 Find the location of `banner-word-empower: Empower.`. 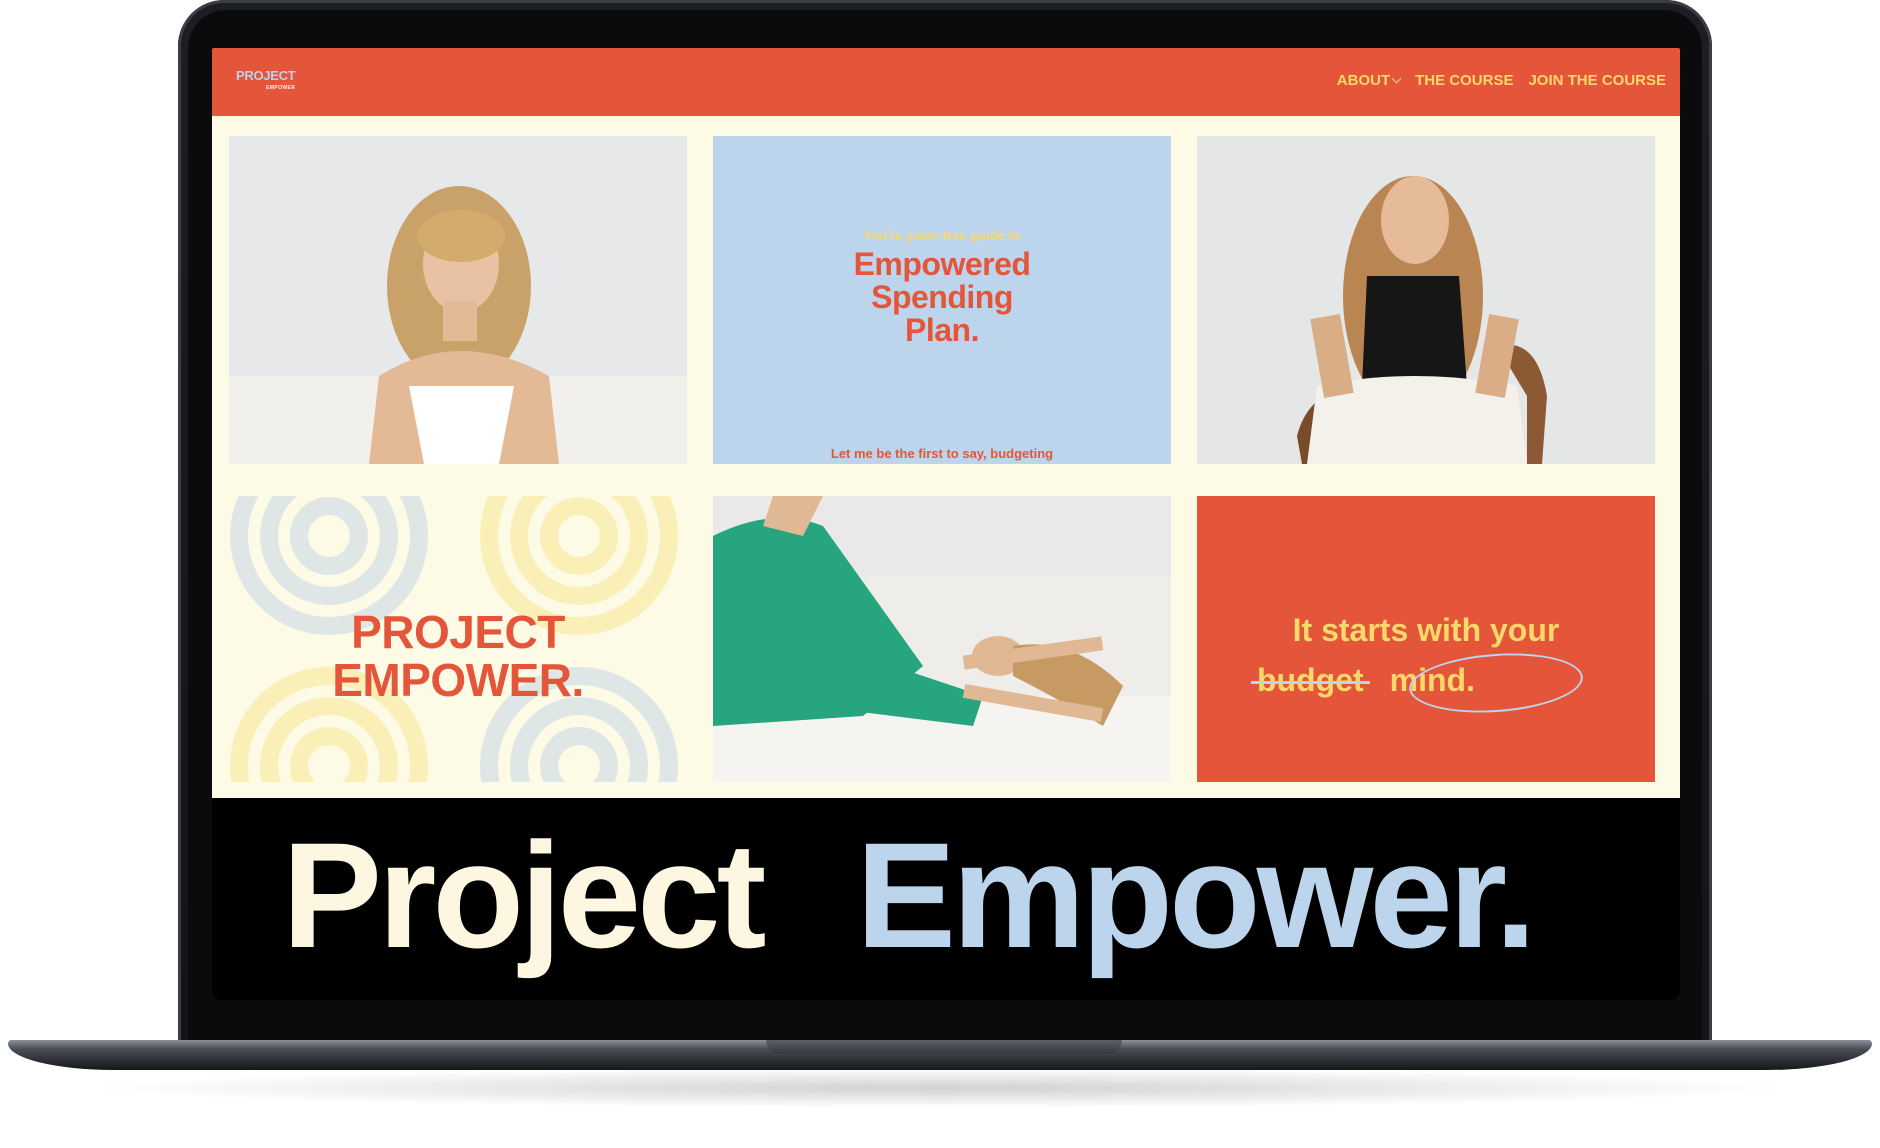

banner-word-empower: Empower. is located at coordinates (1196, 895).